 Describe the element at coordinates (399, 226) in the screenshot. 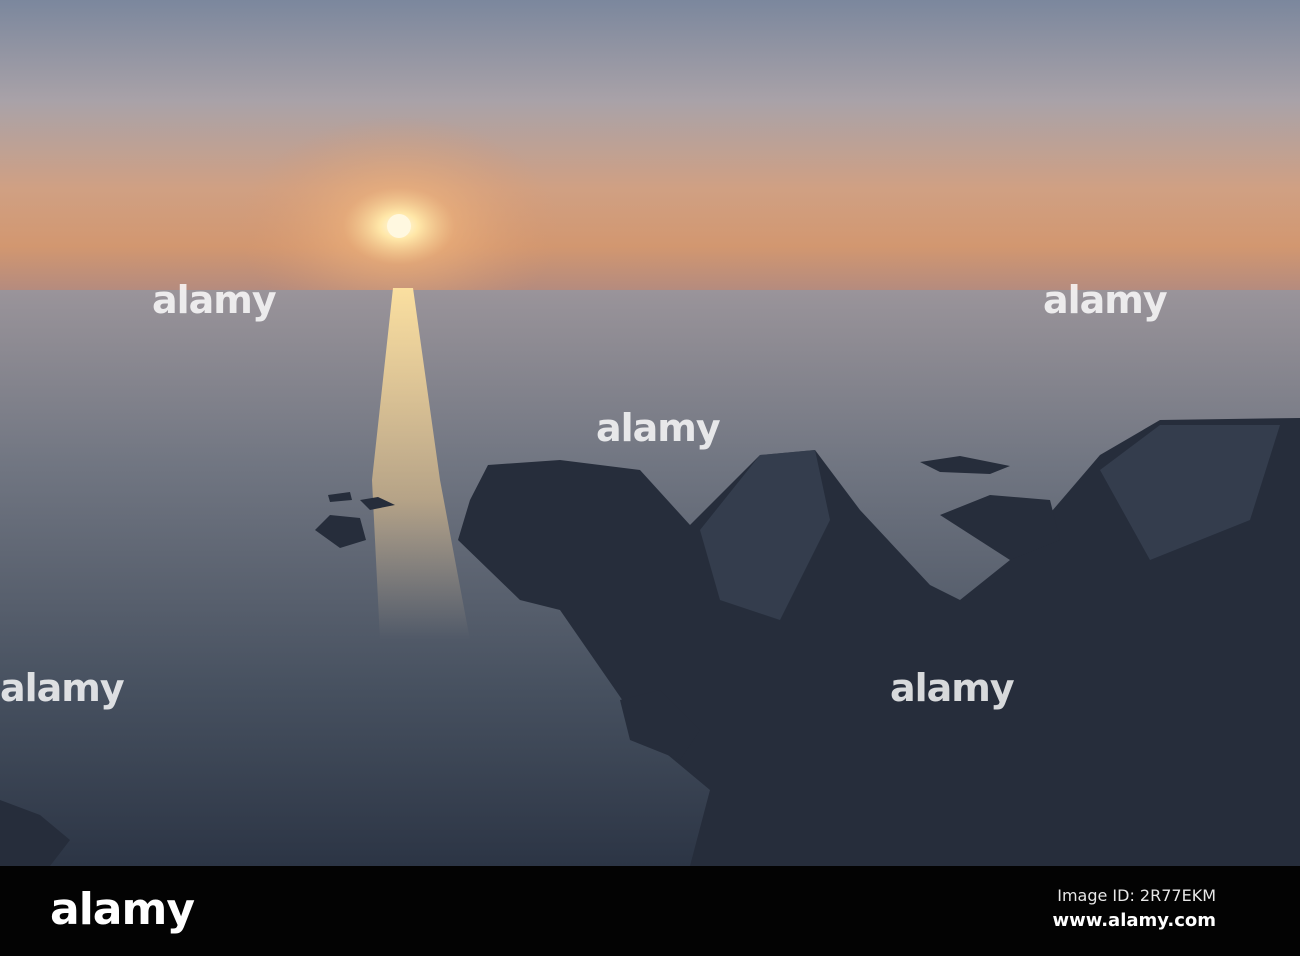

I see `sun` at that location.